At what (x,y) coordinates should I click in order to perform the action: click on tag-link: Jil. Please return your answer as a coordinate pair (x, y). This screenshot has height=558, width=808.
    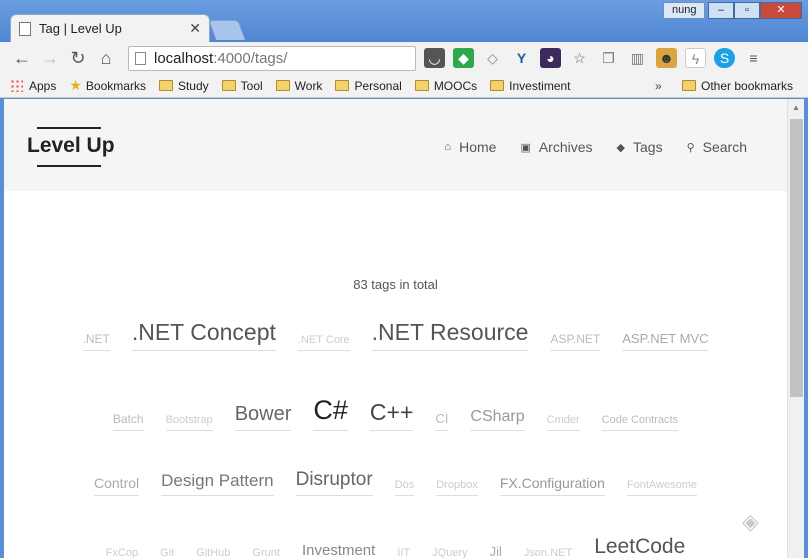
    Looking at the image, I should click on (496, 551).